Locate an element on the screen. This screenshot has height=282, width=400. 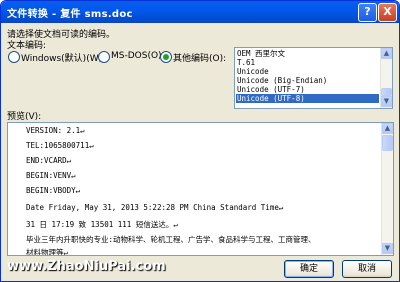
preview-line: 31 日 17:19 致 13501 111 短信送达。↵ is located at coordinates (102, 224).